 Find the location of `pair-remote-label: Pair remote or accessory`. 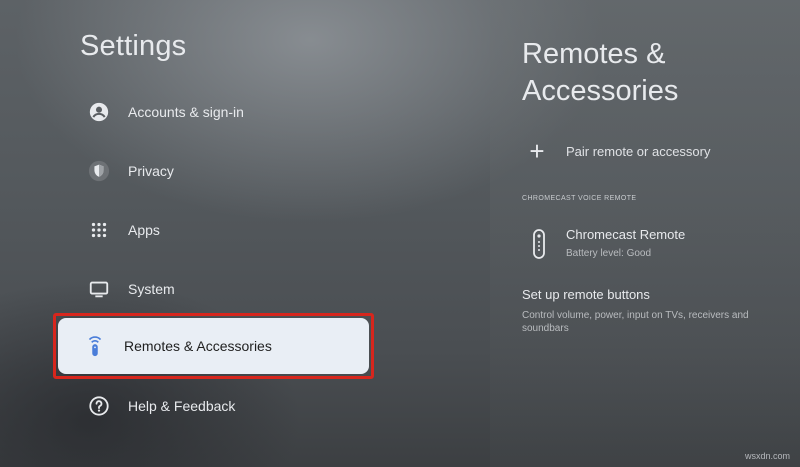

pair-remote-label: Pair remote or accessory is located at coordinates (638, 151).